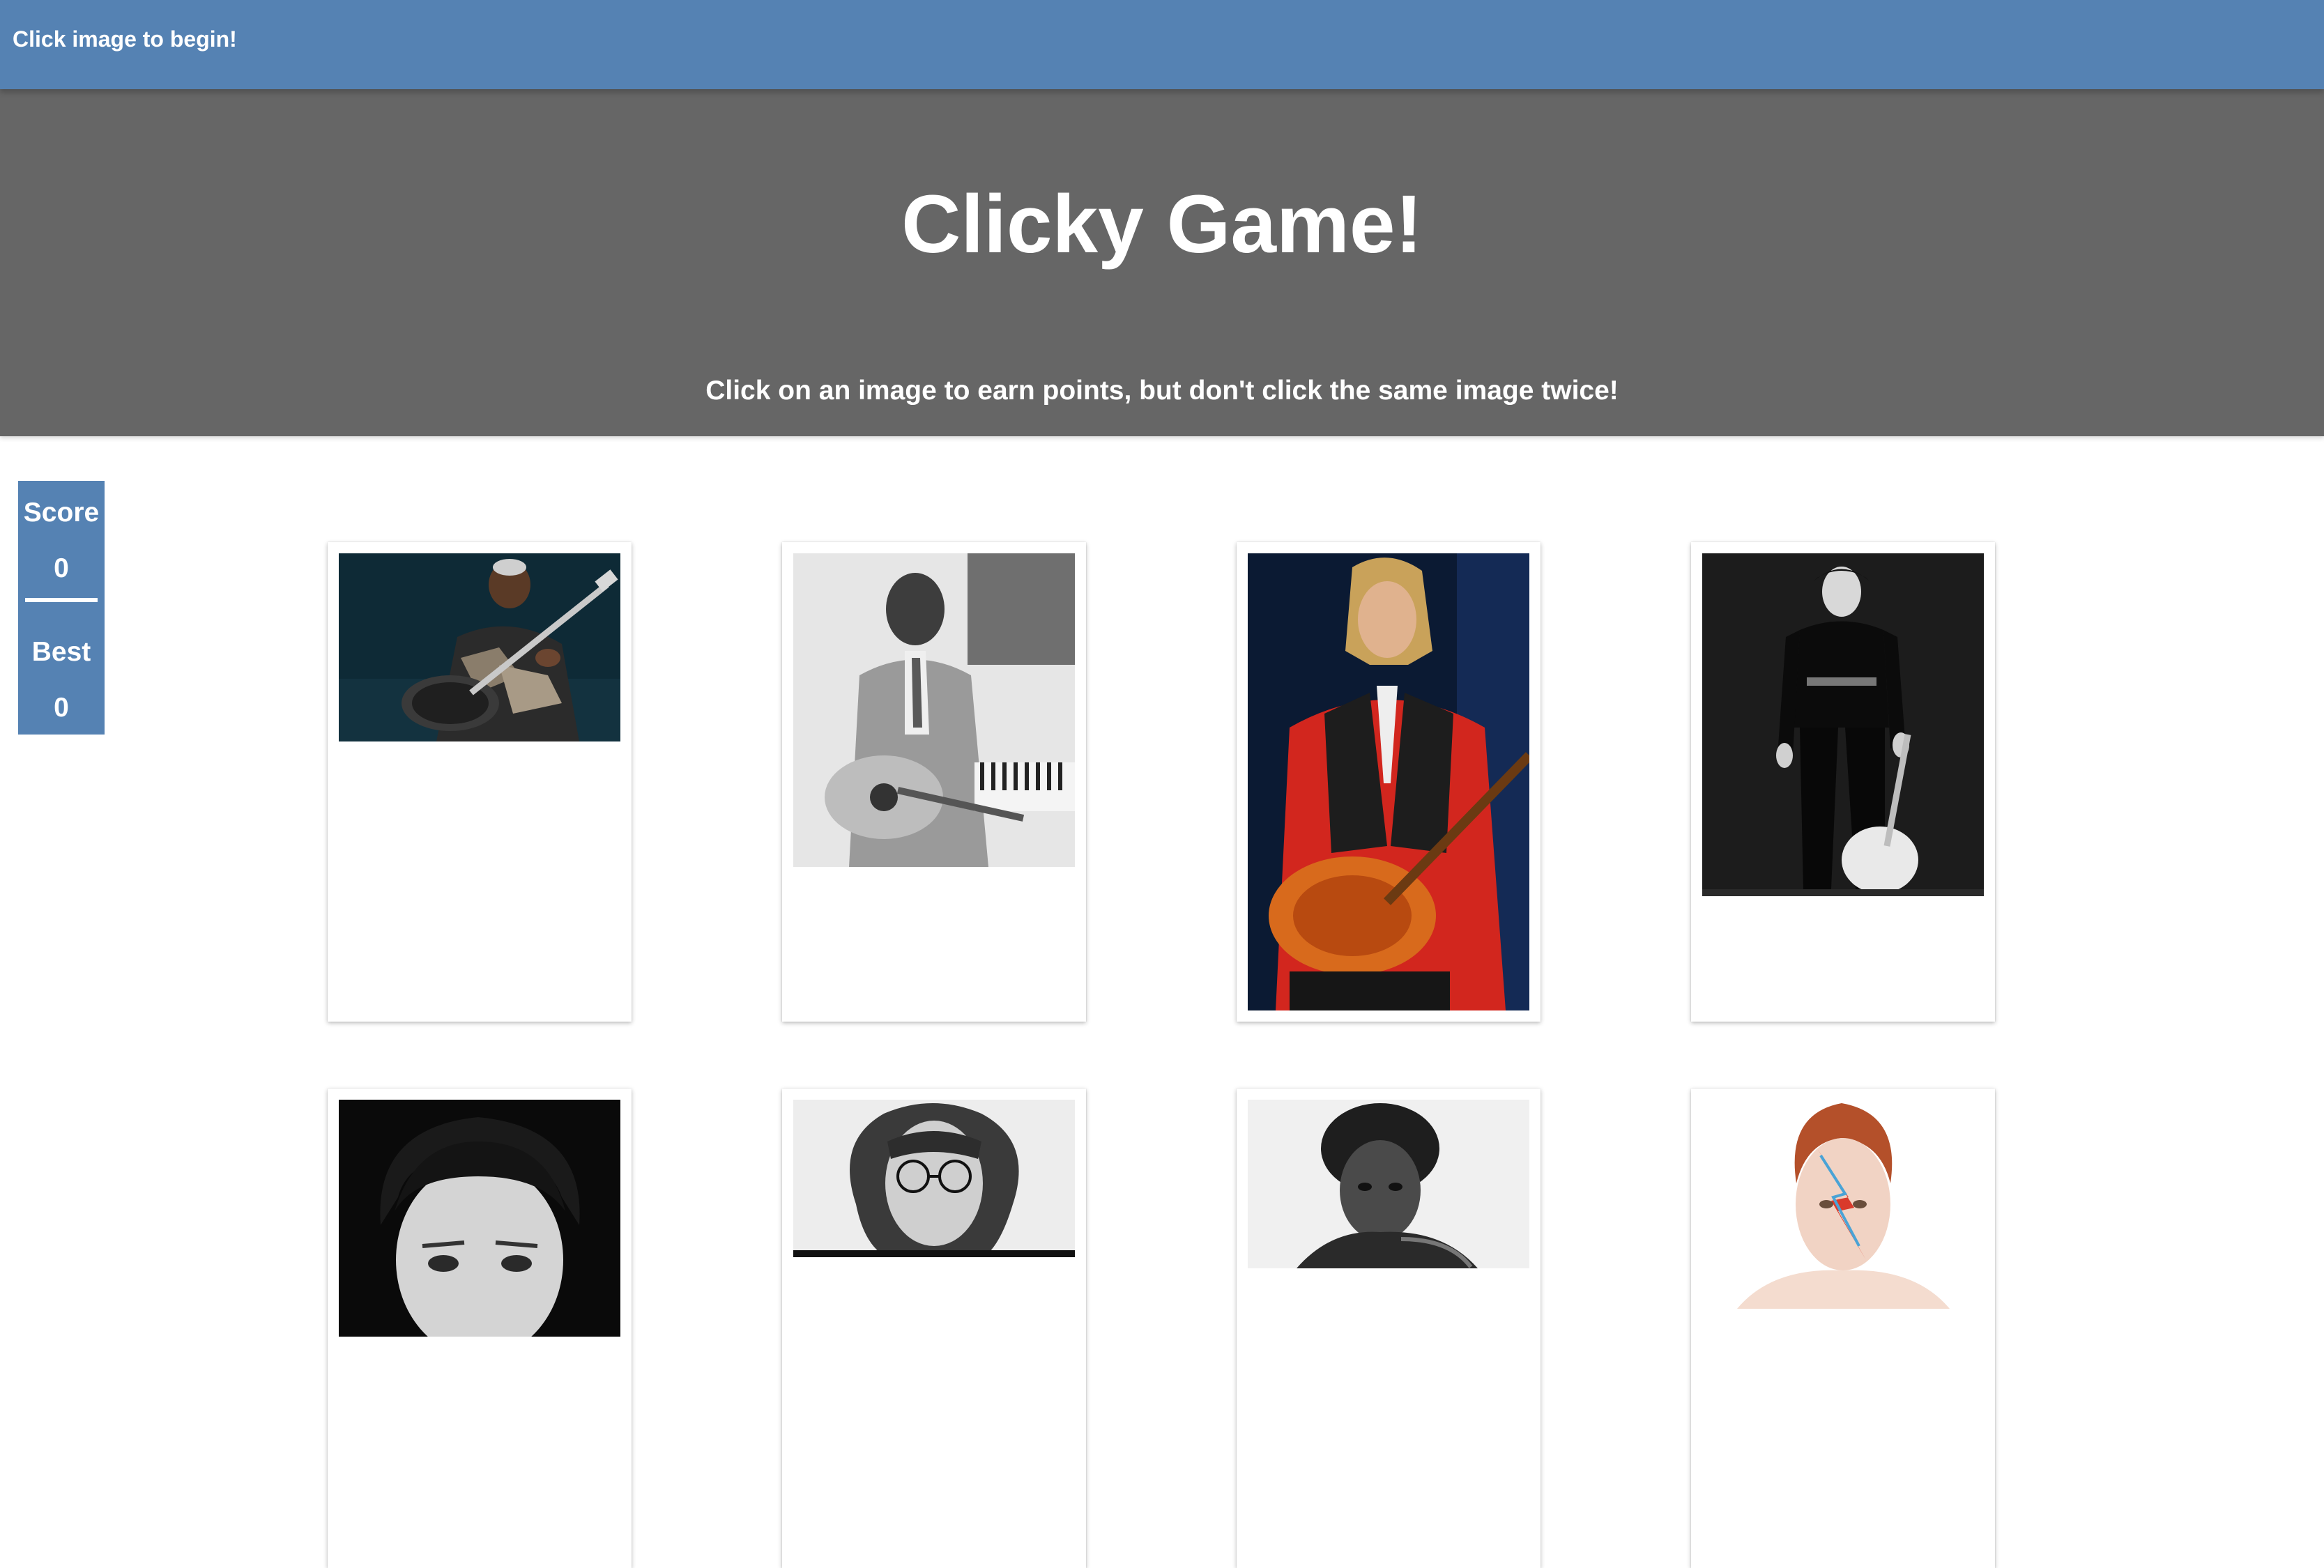 This screenshot has height=1568, width=2324. I want to click on man-in-black-image, so click(1843, 724).